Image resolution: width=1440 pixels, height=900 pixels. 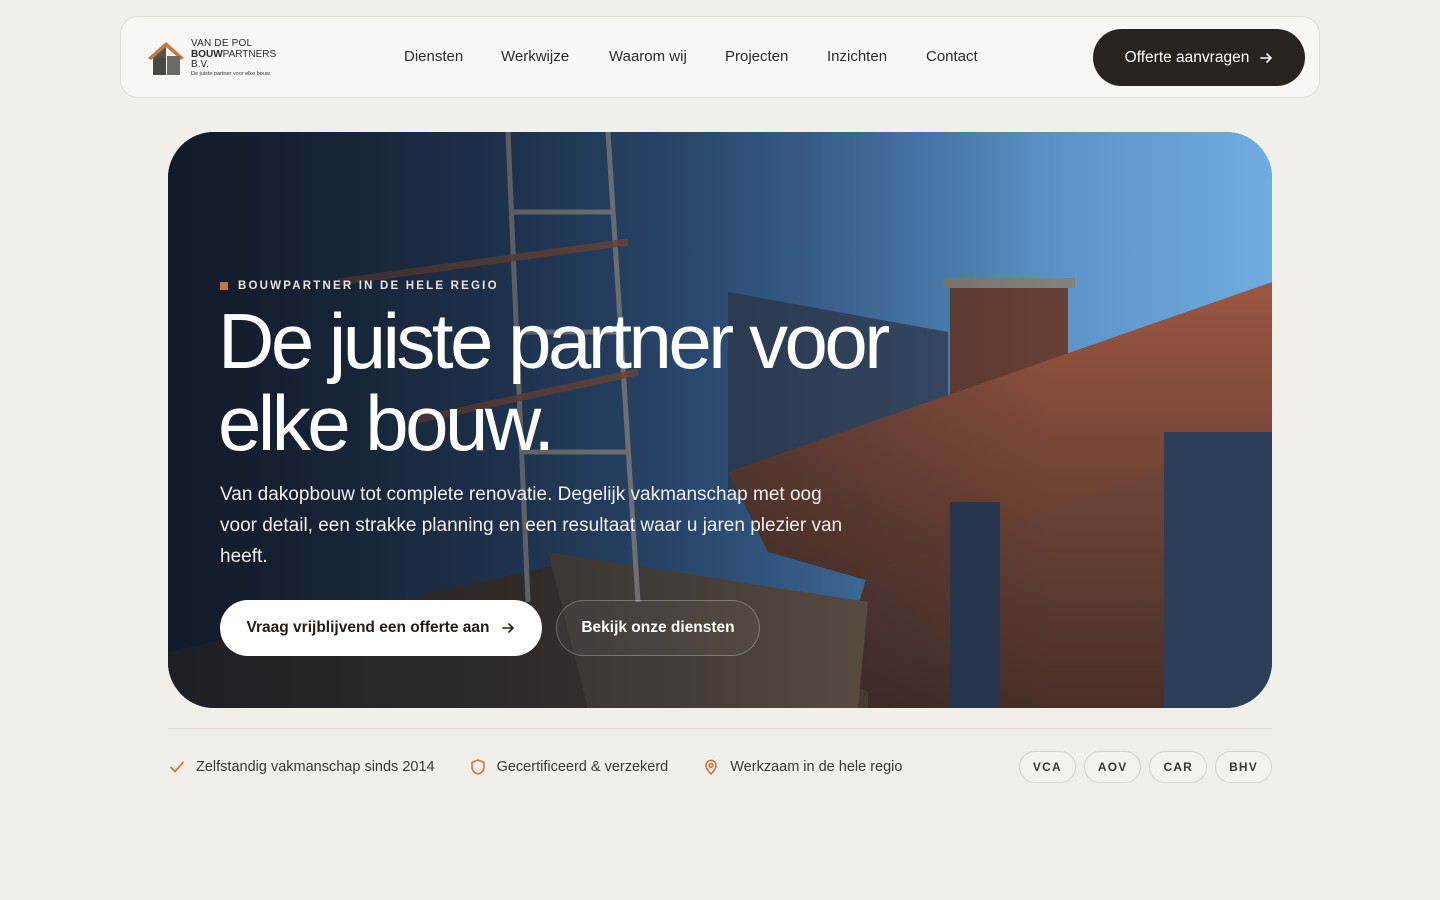 What do you see at coordinates (648, 56) in the screenshot?
I see `nav-link-waarom-wij: Waarom wij` at bounding box center [648, 56].